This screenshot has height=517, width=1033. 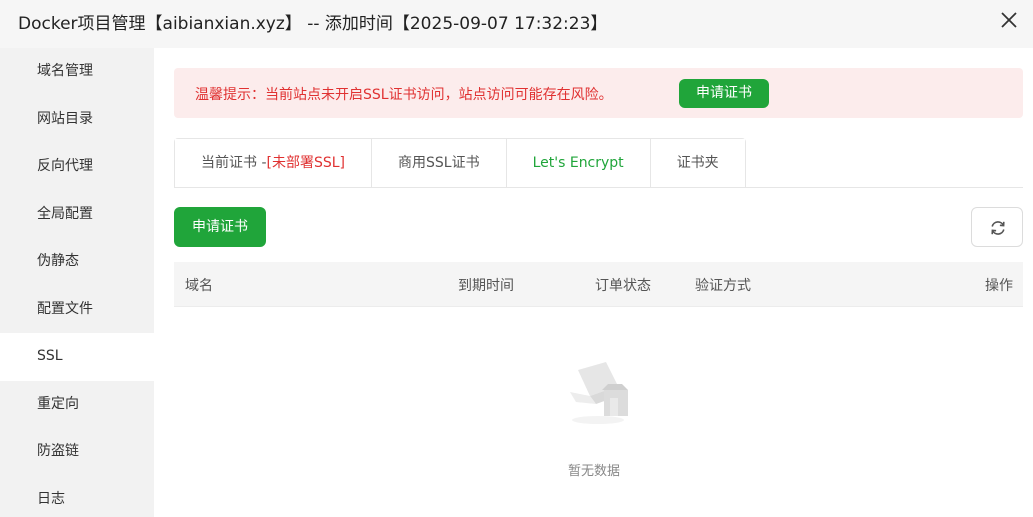 I want to click on empty-state-text: 暂无数据, so click(x=594, y=471).